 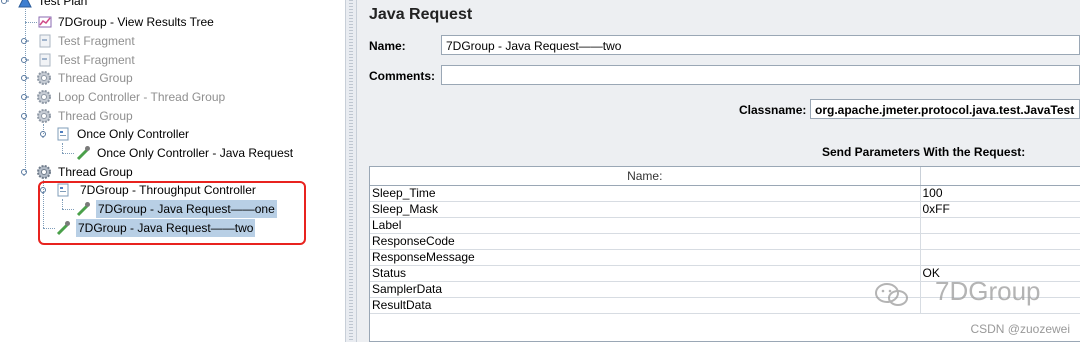 I want to click on sampler-icon, so click(x=83, y=153).